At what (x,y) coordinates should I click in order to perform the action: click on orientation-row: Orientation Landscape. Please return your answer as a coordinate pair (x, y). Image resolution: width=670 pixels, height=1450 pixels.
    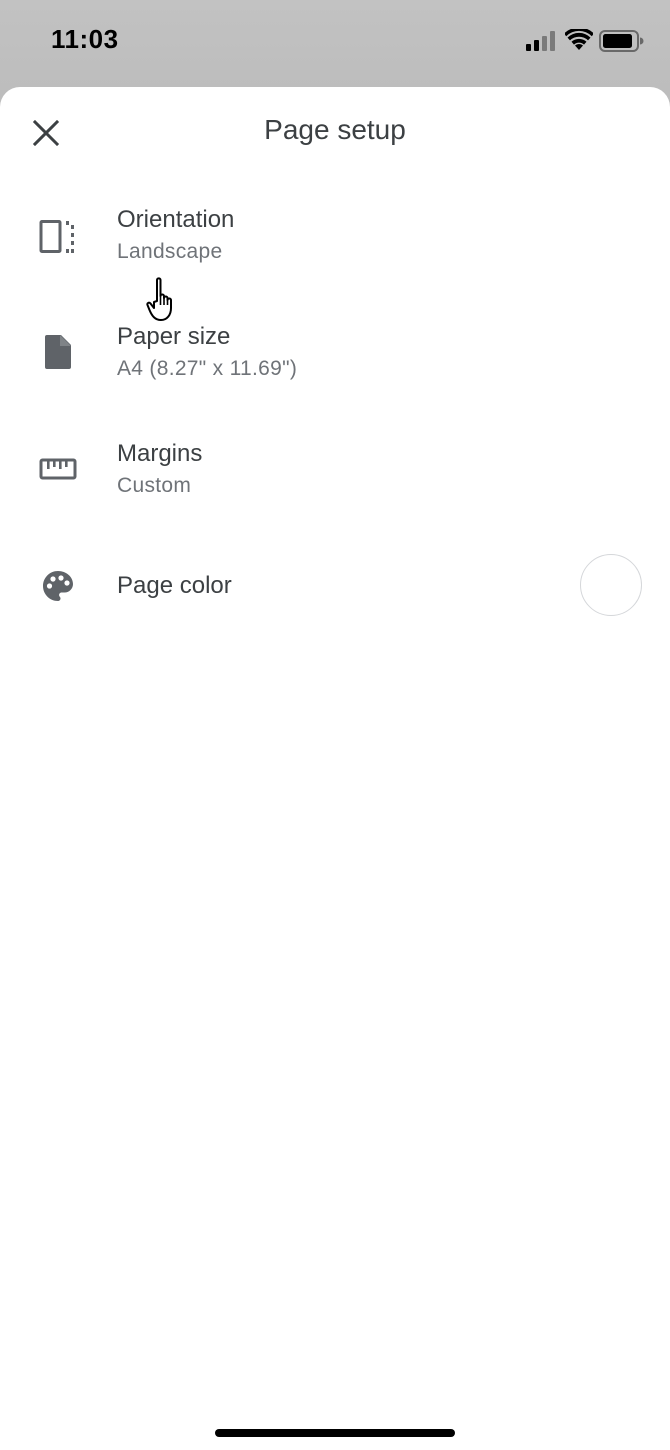
    Looking at the image, I should click on (335, 237).